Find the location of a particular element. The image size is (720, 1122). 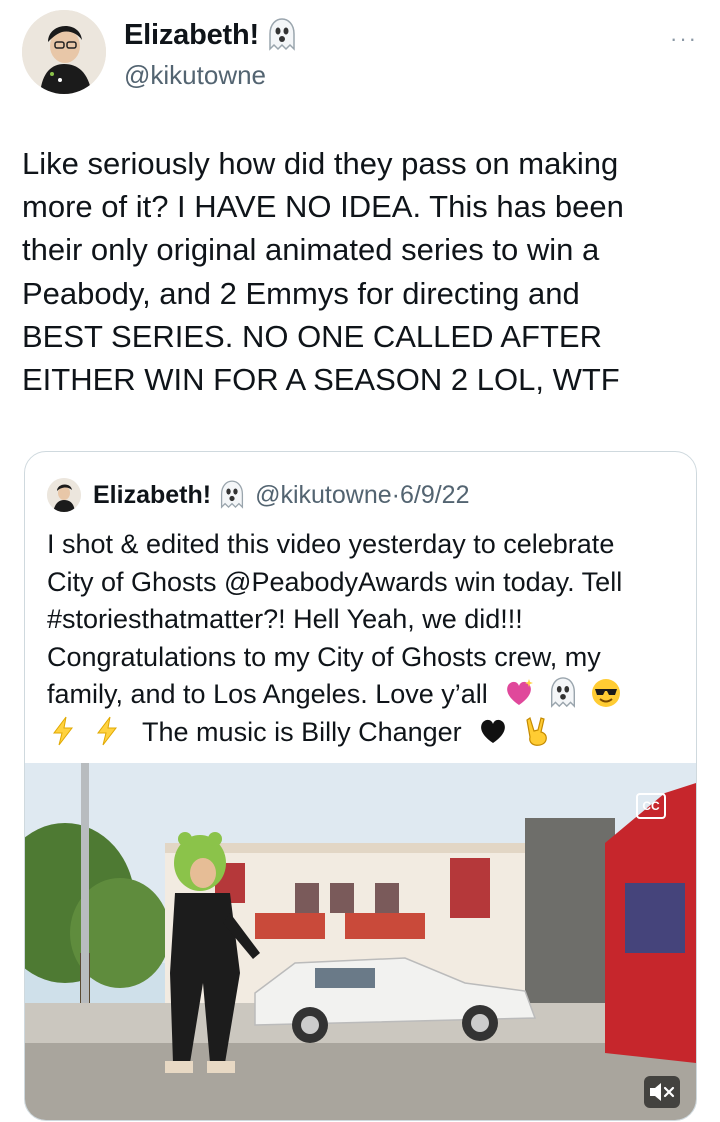

mute-button is located at coordinates (662, 1092).